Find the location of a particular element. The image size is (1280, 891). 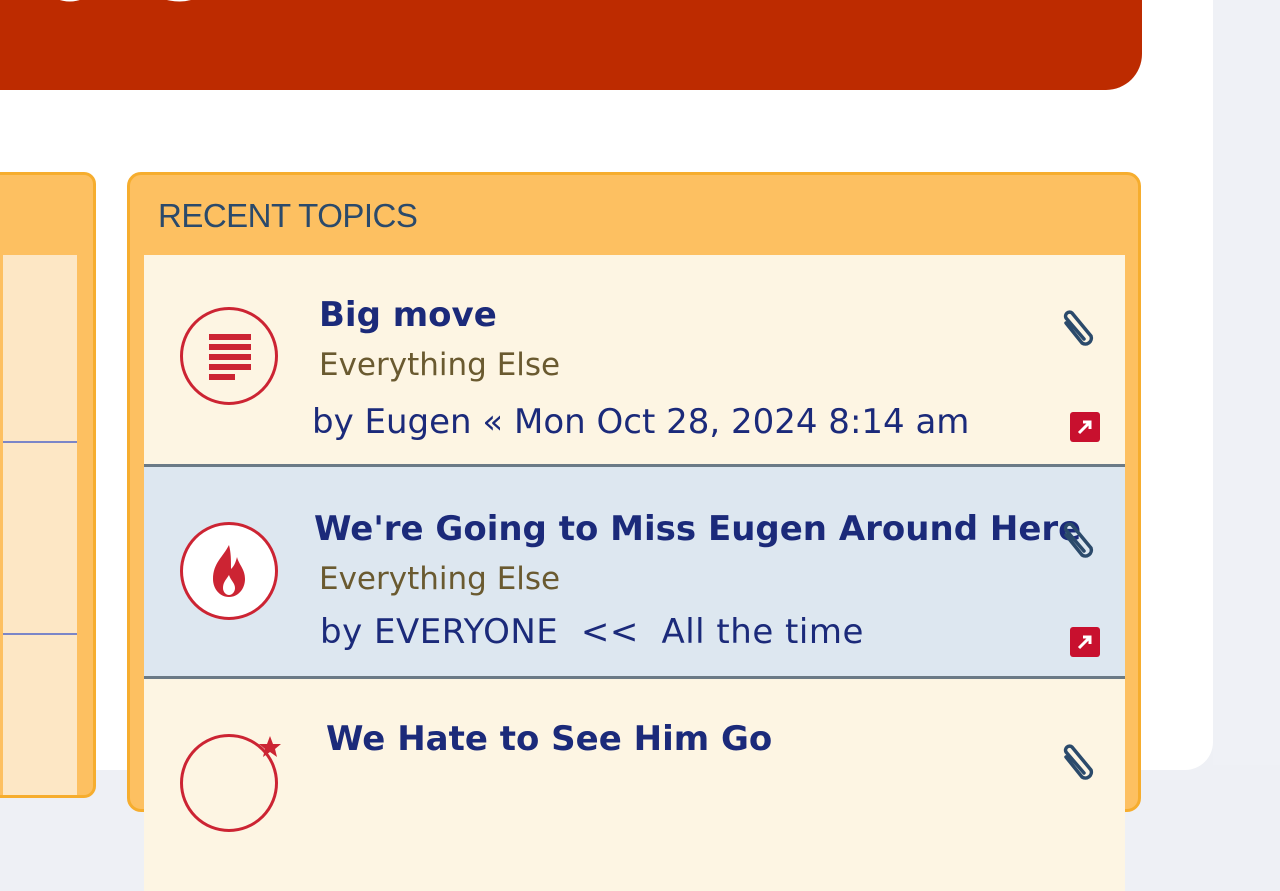

star-icon is located at coordinates (270, 746).